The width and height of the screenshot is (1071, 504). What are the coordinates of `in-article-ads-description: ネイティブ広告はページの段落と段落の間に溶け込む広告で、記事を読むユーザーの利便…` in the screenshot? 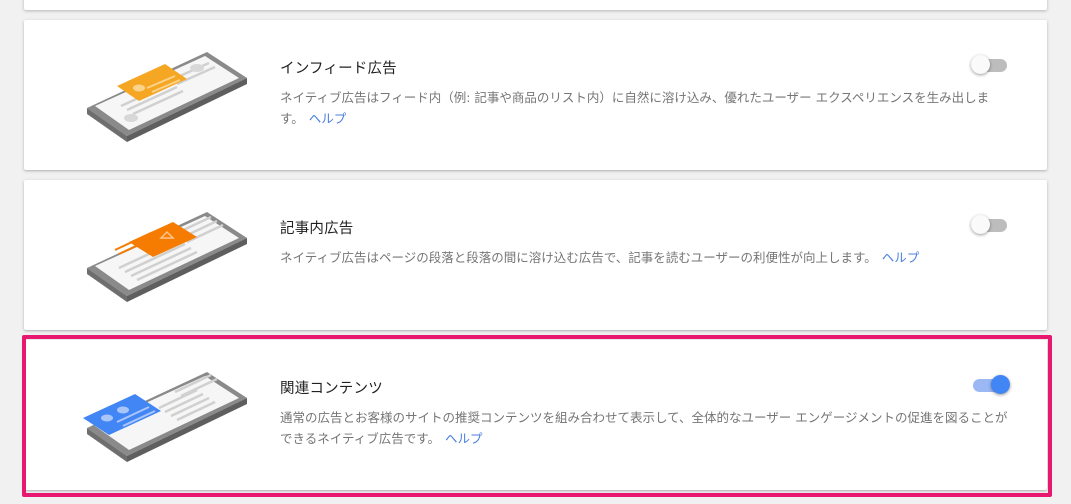 It's located at (645, 257).